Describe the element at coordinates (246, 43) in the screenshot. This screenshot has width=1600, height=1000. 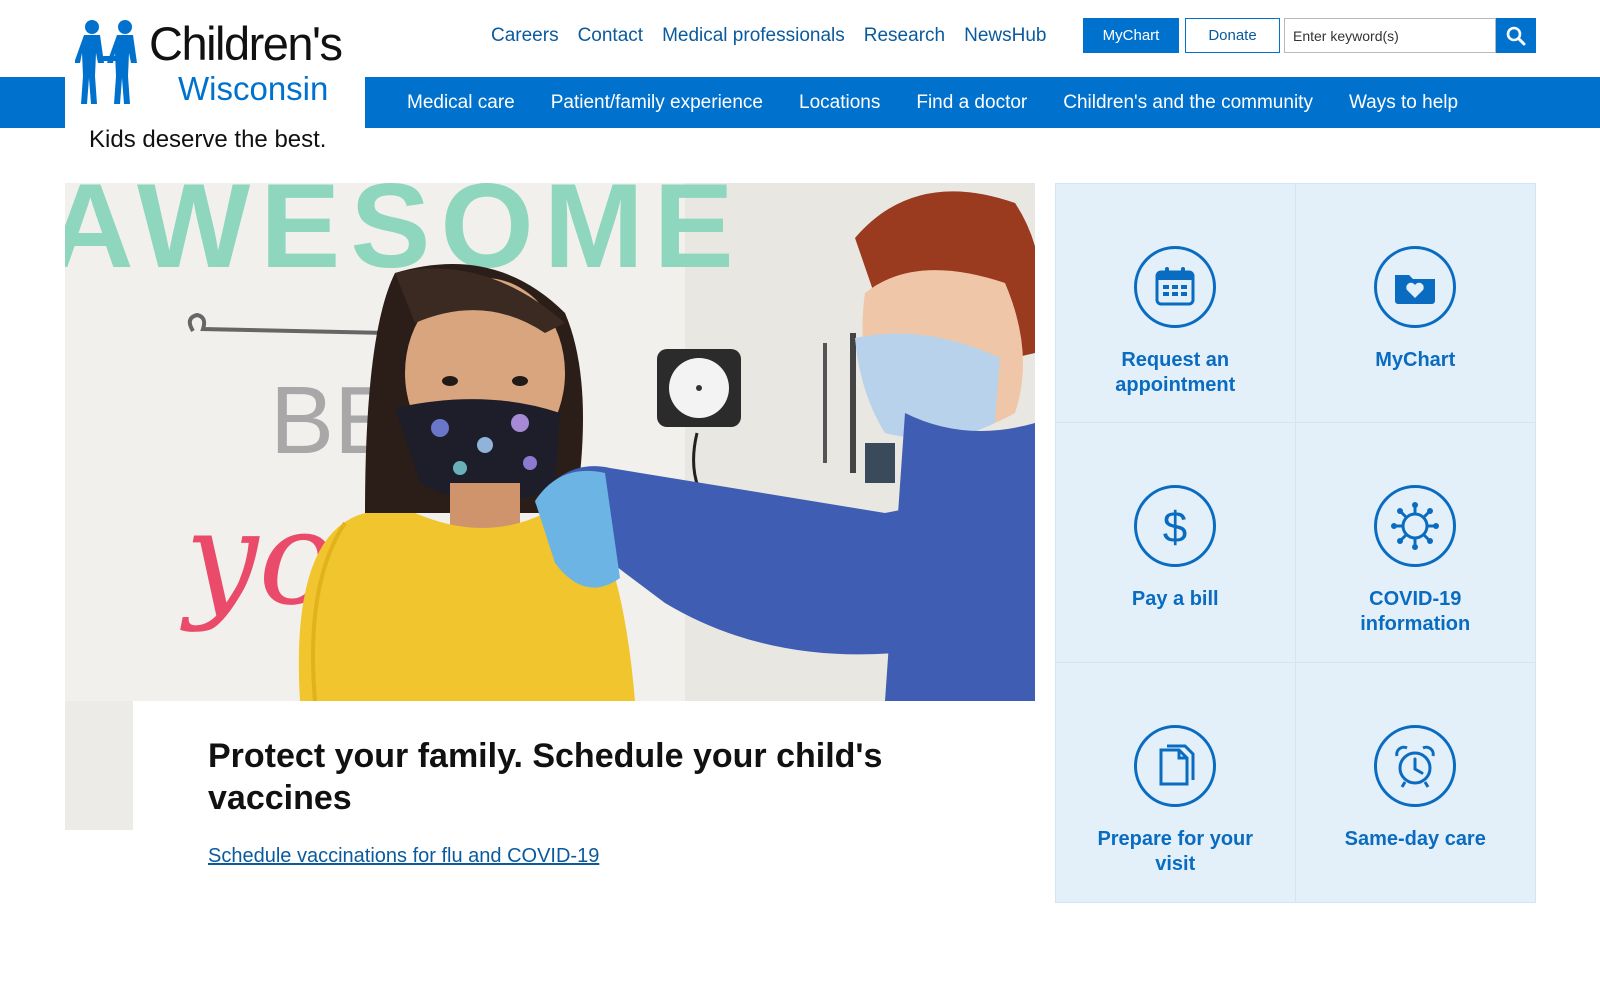
I see `logo-wordmark-line1: Children's` at that location.